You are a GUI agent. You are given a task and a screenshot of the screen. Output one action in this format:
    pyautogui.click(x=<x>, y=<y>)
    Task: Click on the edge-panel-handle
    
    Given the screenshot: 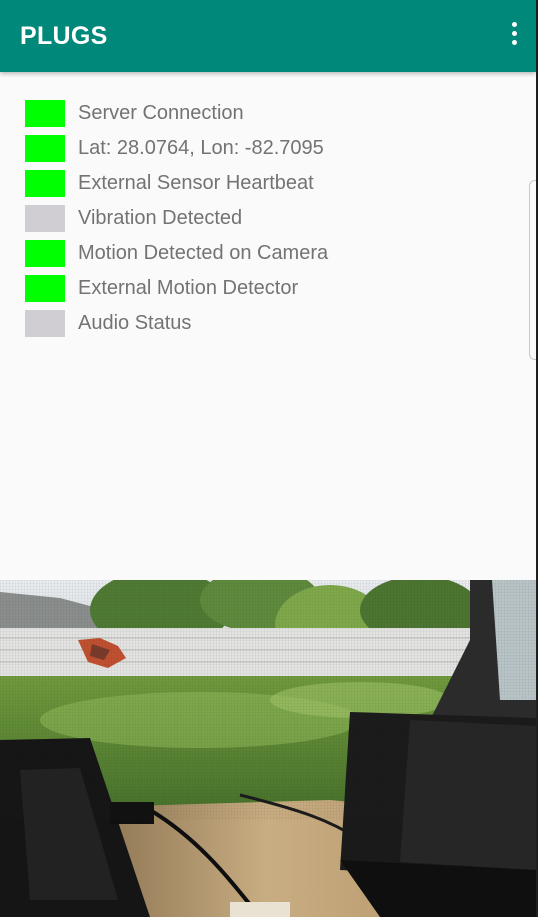 What is the action you would take?
    pyautogui.click(x=532, y=270)
    